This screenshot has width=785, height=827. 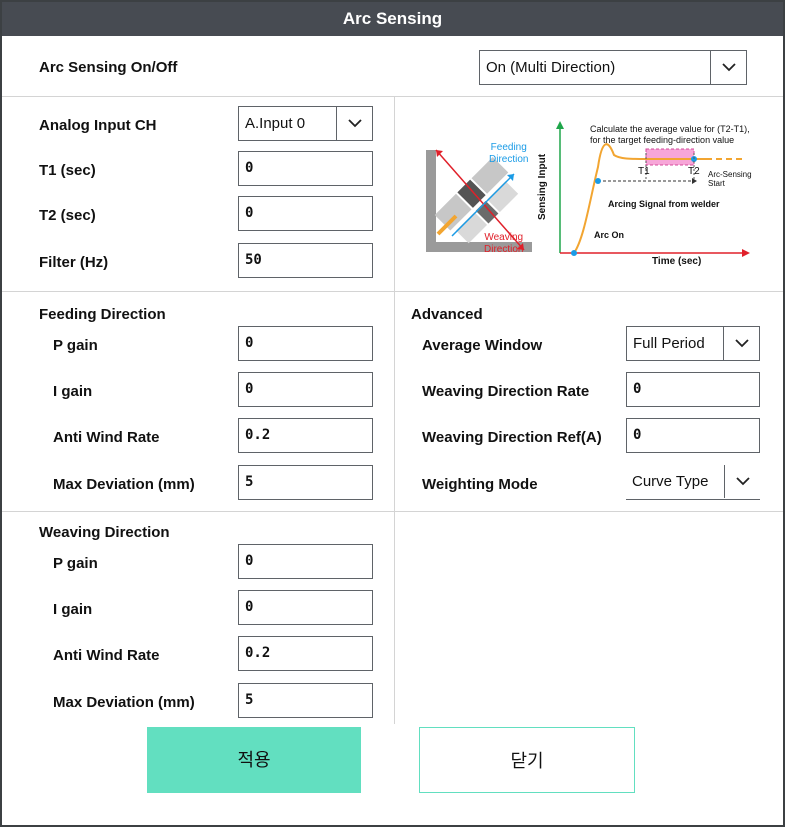 What do you see at coordinates (305, 607) in the screenshot?
I see `weaving-i-gain-input: 0` at bounding box center [305, 607].